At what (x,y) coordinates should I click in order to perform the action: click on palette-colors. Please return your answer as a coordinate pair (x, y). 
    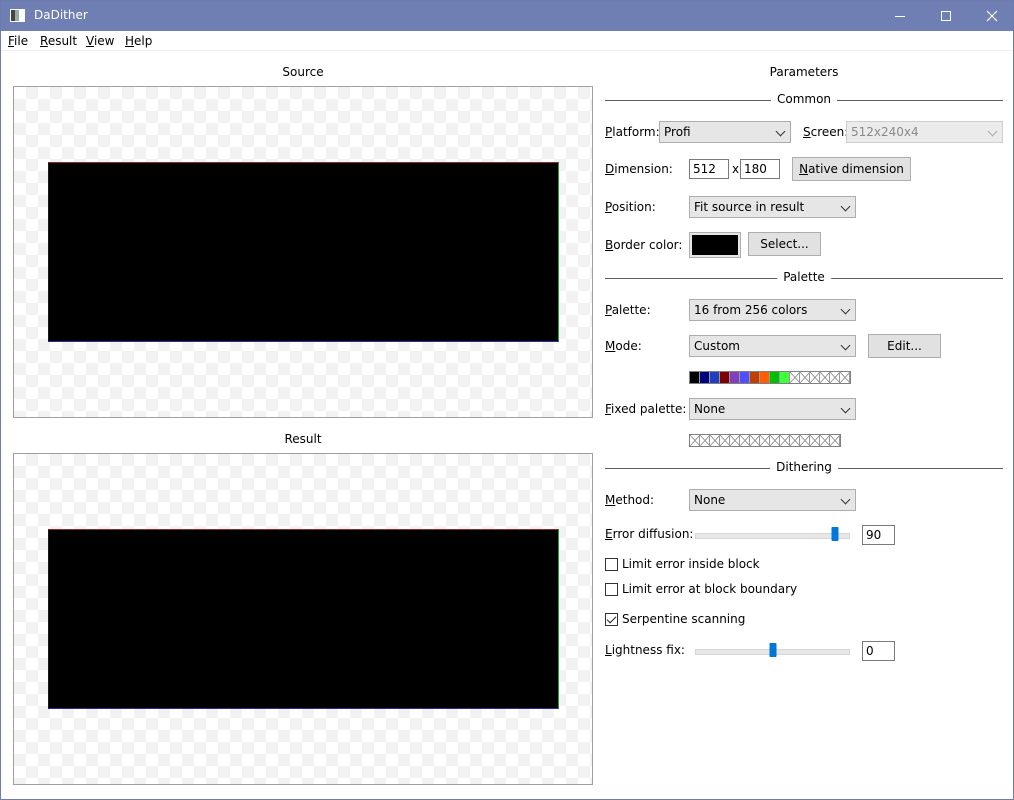
    Looking at the image, I should click on (770, 377).